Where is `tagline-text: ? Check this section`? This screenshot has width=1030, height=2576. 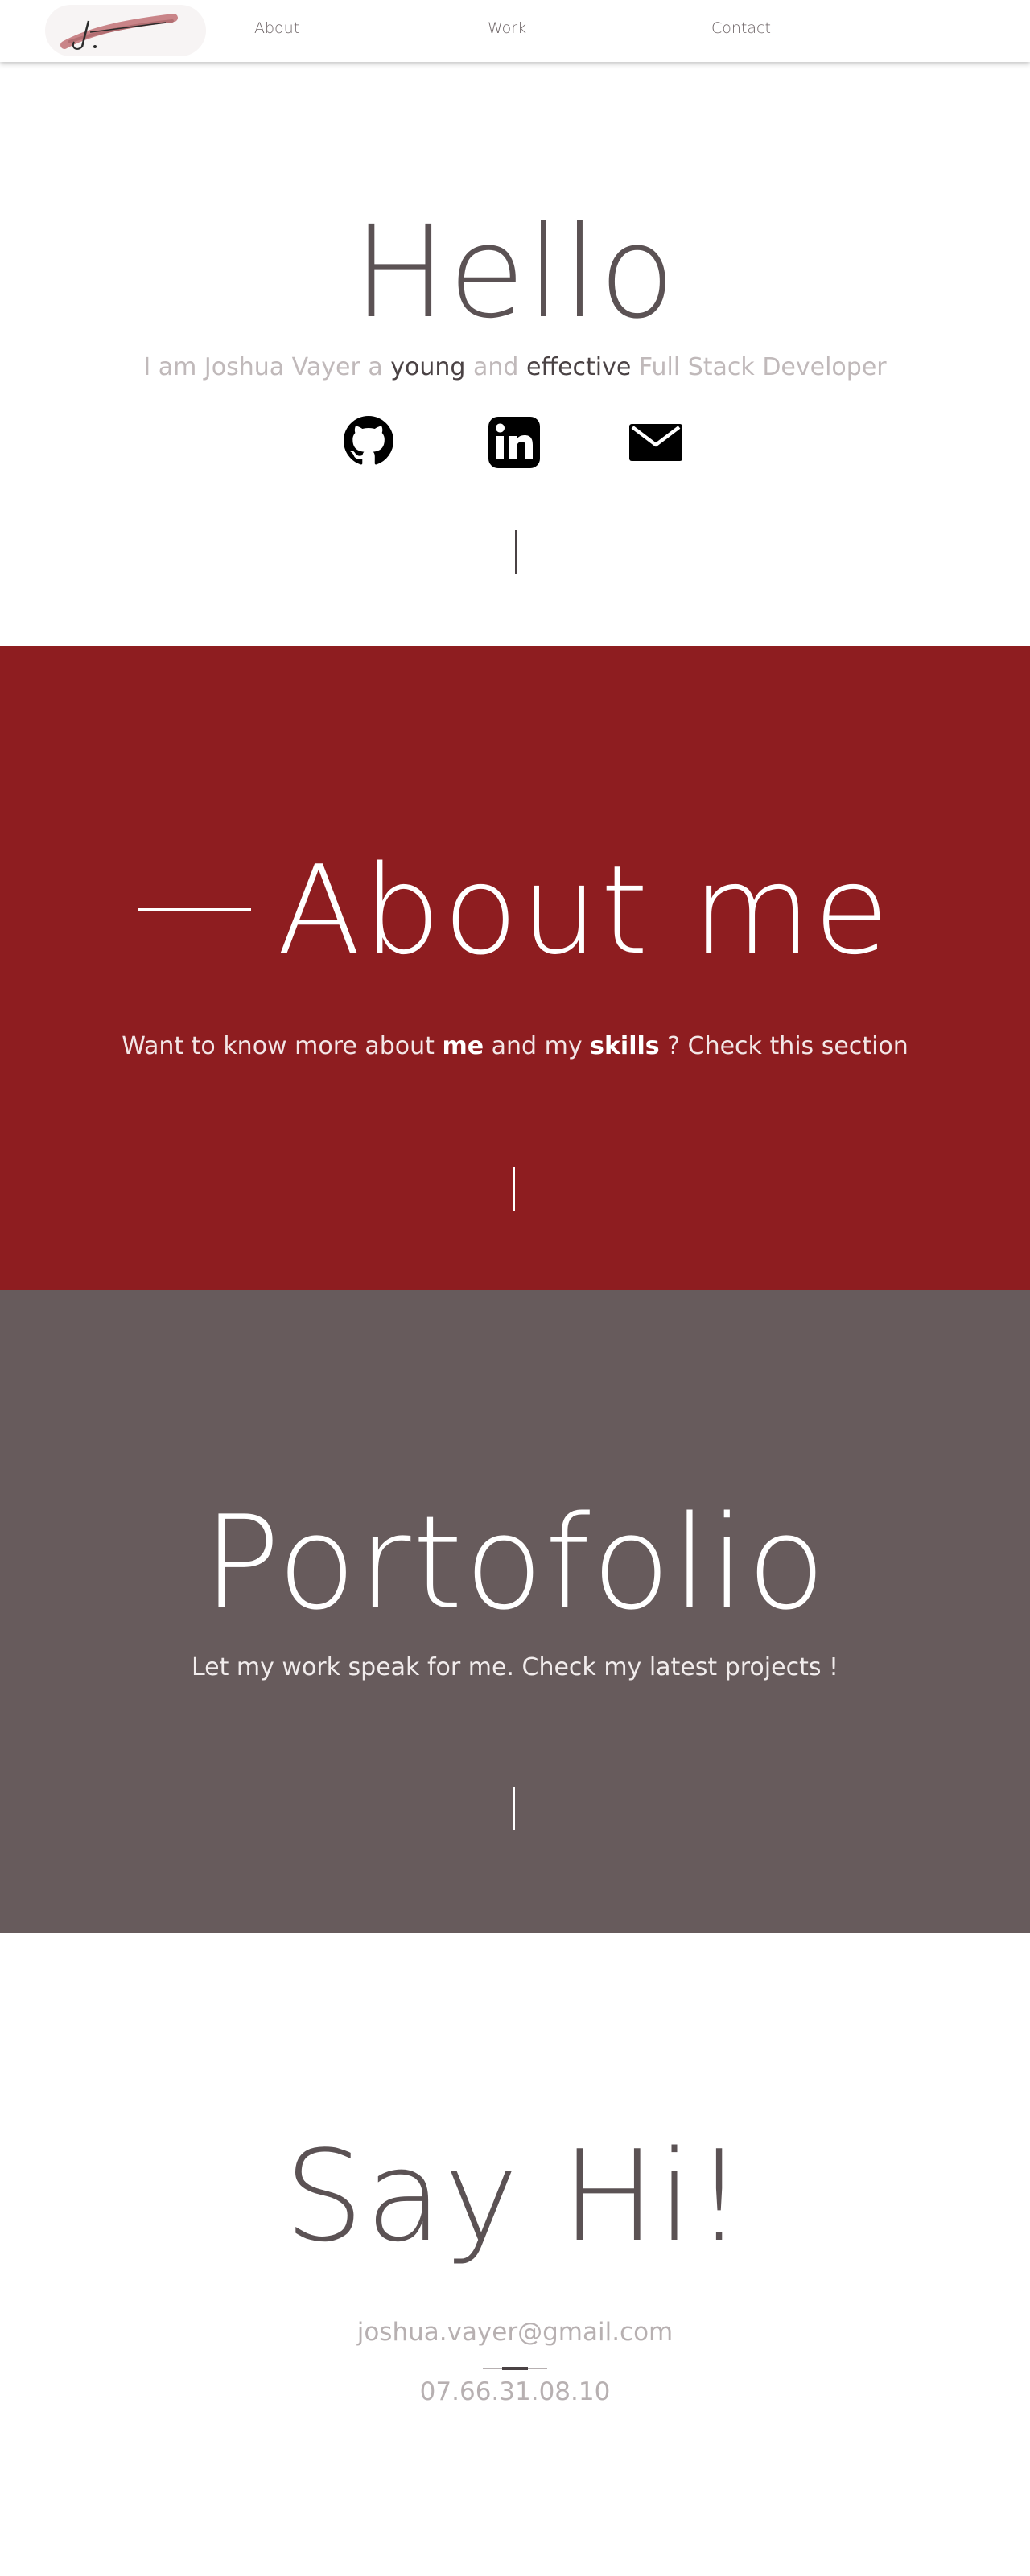 tagline-text: ? Check this section is located at coordinates (783, 1046).